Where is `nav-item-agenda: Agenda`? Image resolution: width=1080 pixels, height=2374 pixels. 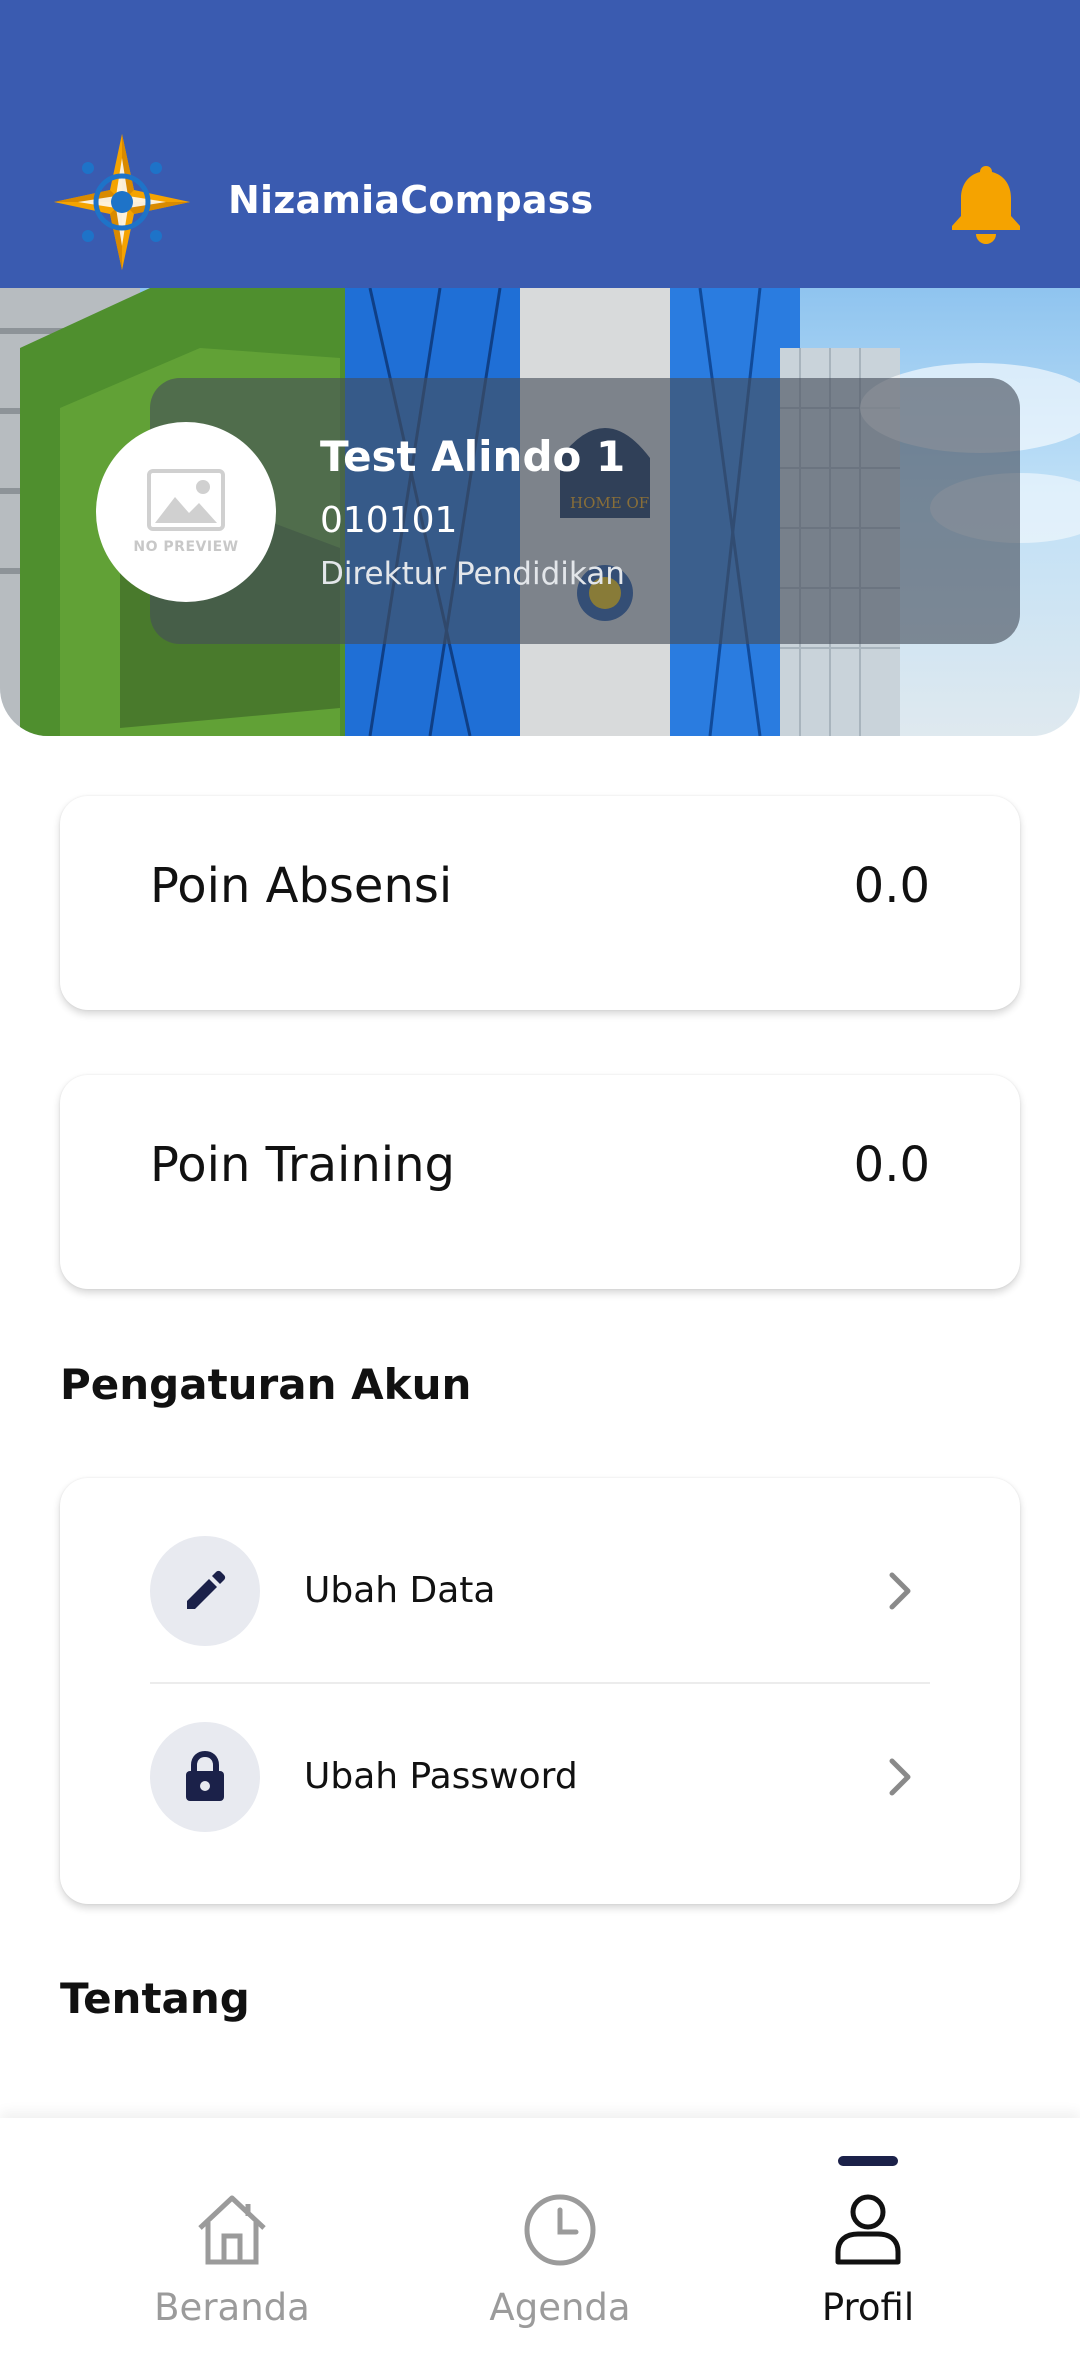 nav-item-agenda: Agenda is located at coordinates (560, 2246).